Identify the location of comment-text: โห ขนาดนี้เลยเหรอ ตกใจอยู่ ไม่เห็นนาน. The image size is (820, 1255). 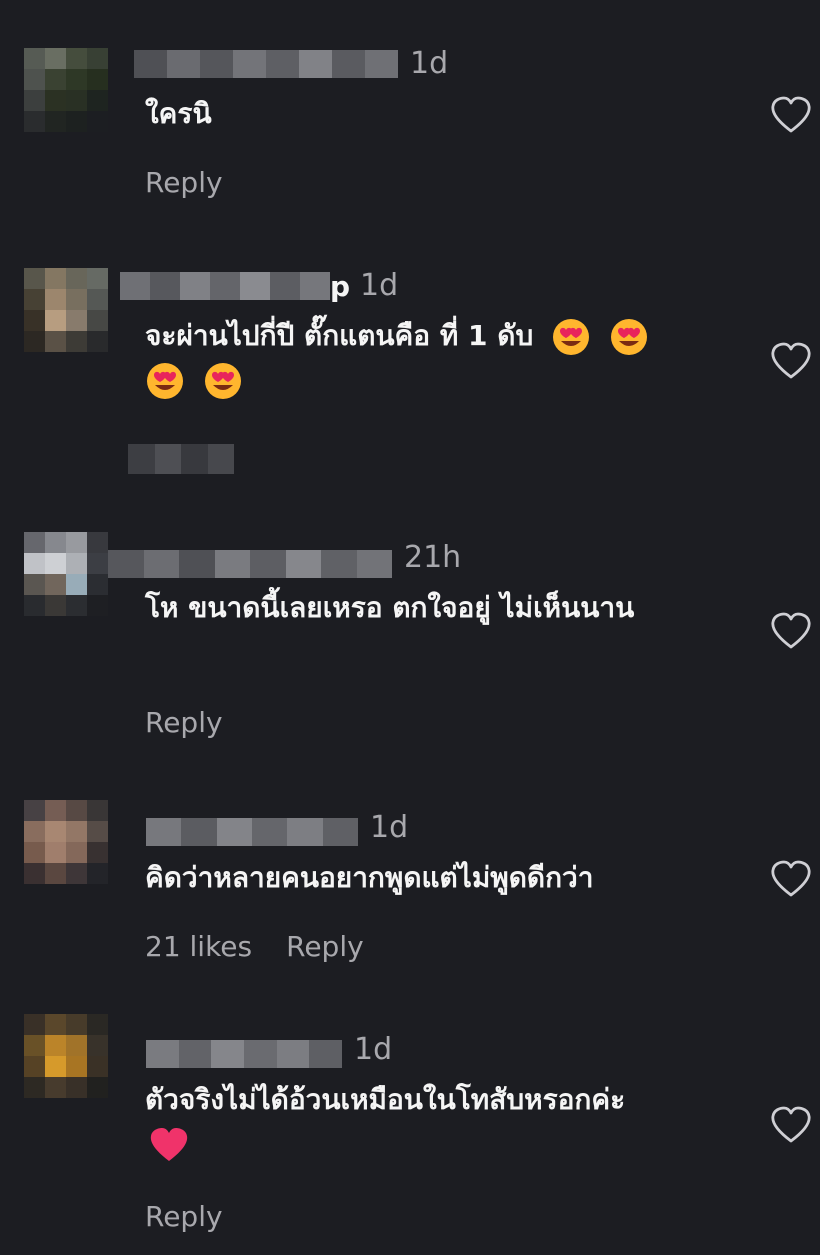
(425, 608).